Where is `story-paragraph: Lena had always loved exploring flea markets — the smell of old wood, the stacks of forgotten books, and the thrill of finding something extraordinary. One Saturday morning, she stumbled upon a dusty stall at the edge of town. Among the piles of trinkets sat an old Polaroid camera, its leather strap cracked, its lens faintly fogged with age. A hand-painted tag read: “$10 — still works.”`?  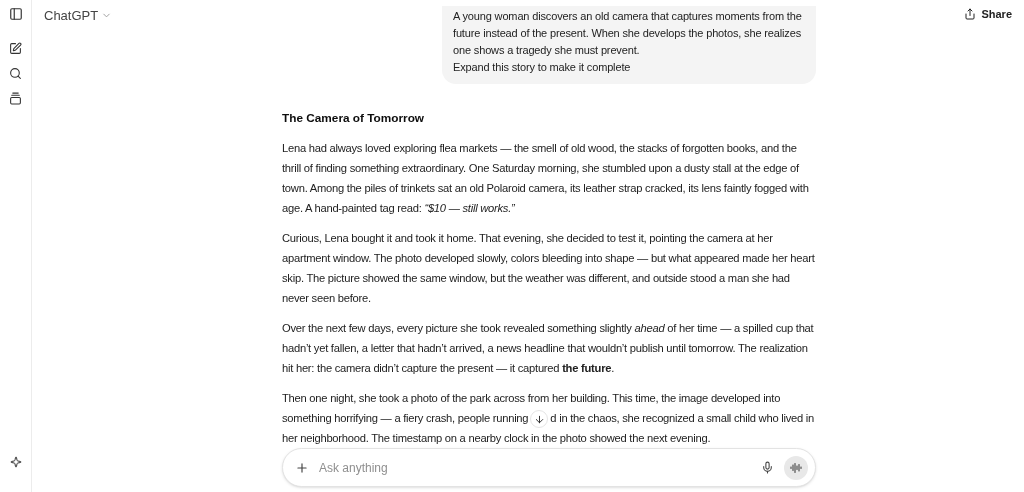 story-paragraph: Lena had always loved exploring flea markets — the smell of old wood, the stacks of forgotten books, and the thrill of finding something extraordinary. One Saturday morning, she stumbled upon a dusty stall at the edge of town. Among the piles of trinkets sat an old Polaroid camera, its leather strap cracked, its lens faintly fogged with age. A hand-painted tag read: “$10 — still works.” is located at coordinates (546, 178).